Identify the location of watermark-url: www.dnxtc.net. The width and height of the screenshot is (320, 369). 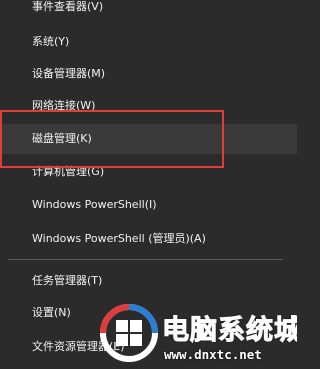
(213, 354).